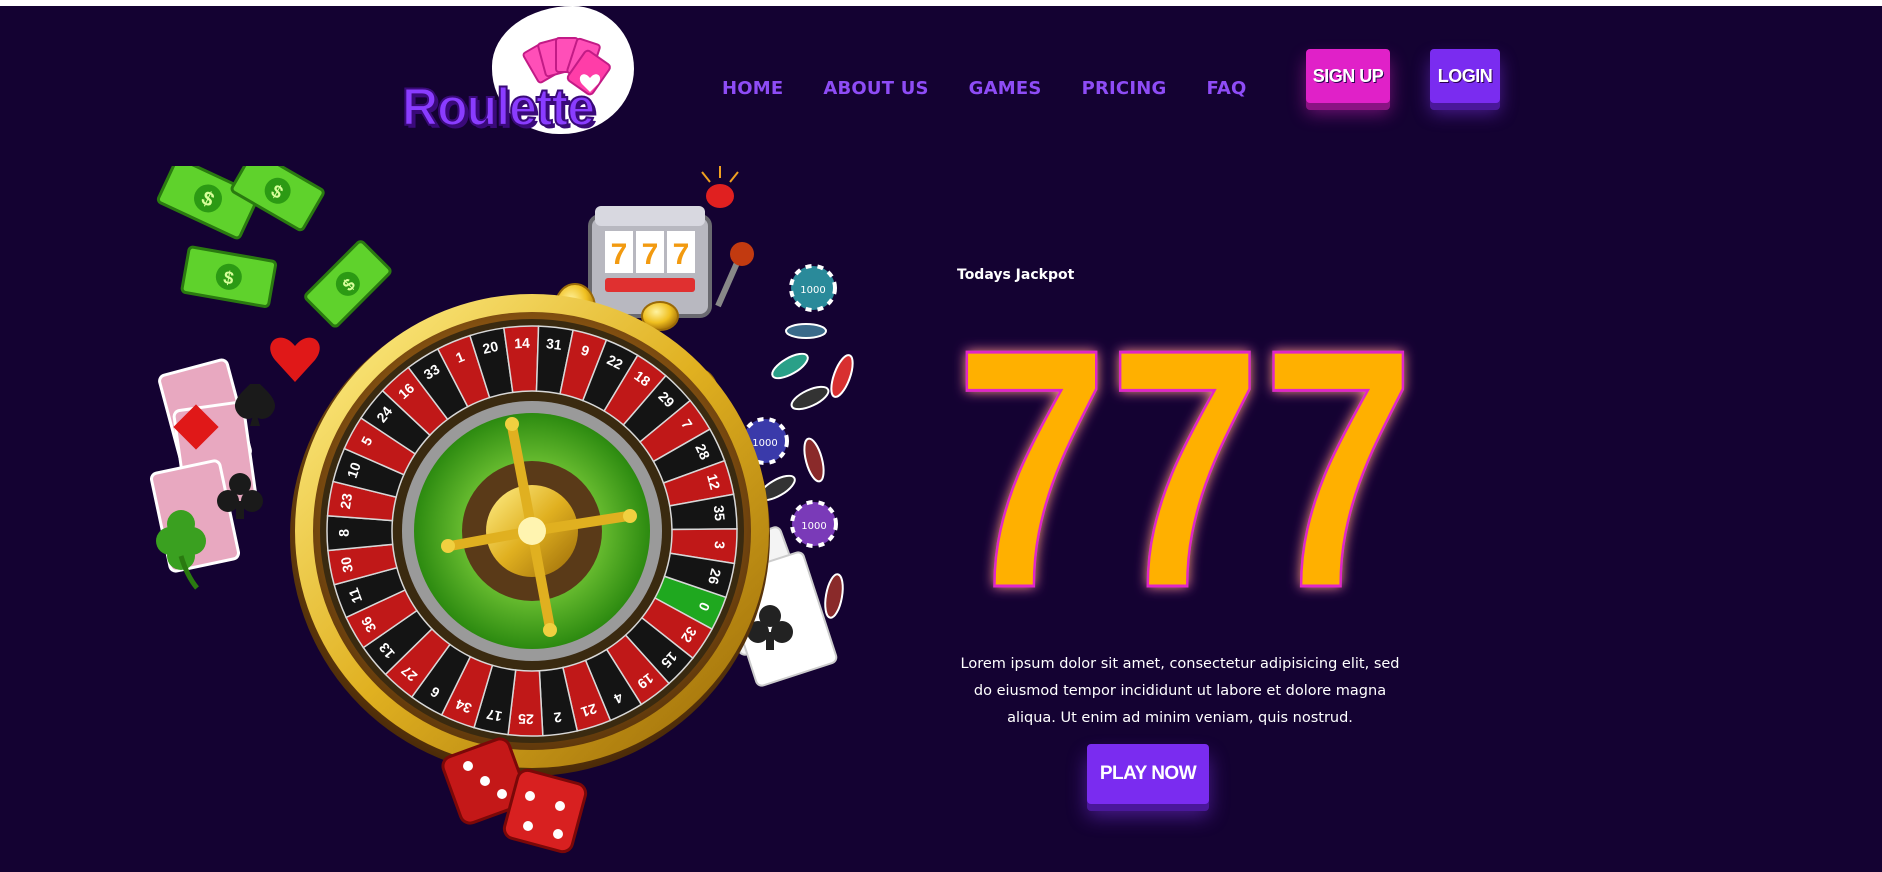 This screenshot has height=872, width=1882. What do you see at coordinates (1226, 88) in the screenshot?
I see `nav-faq: FAQ` at bounding box center [1226, 88].